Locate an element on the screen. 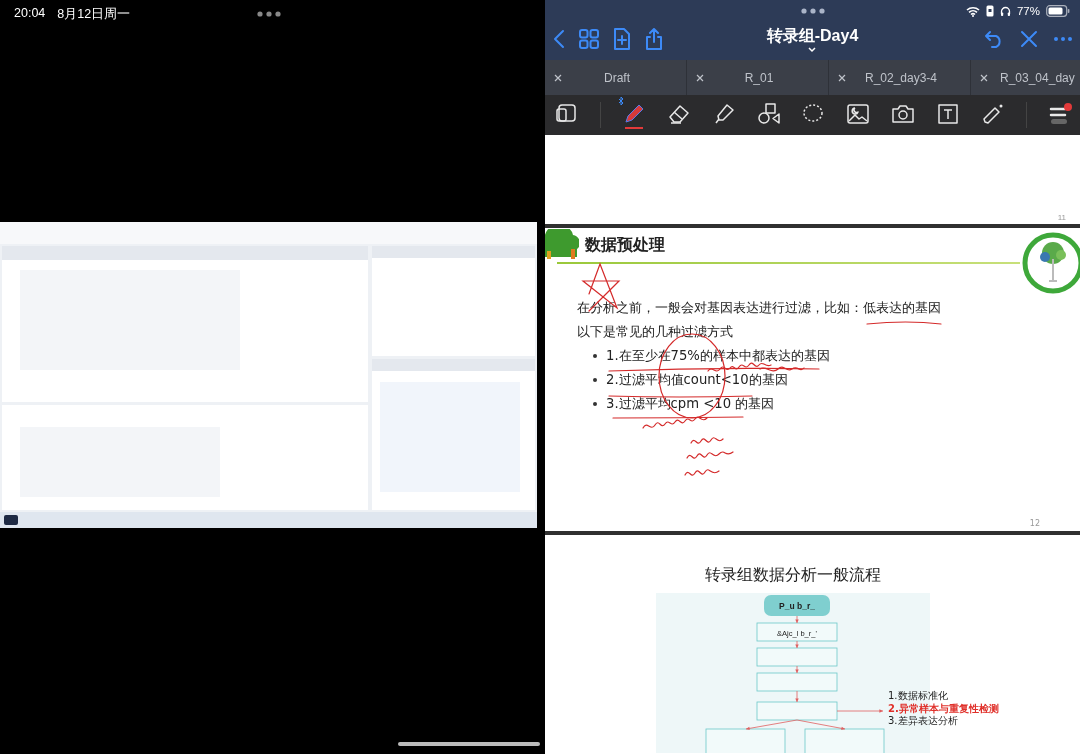 The image size is (1080, 754). wifi-icon is located at coordinates (972, 11).